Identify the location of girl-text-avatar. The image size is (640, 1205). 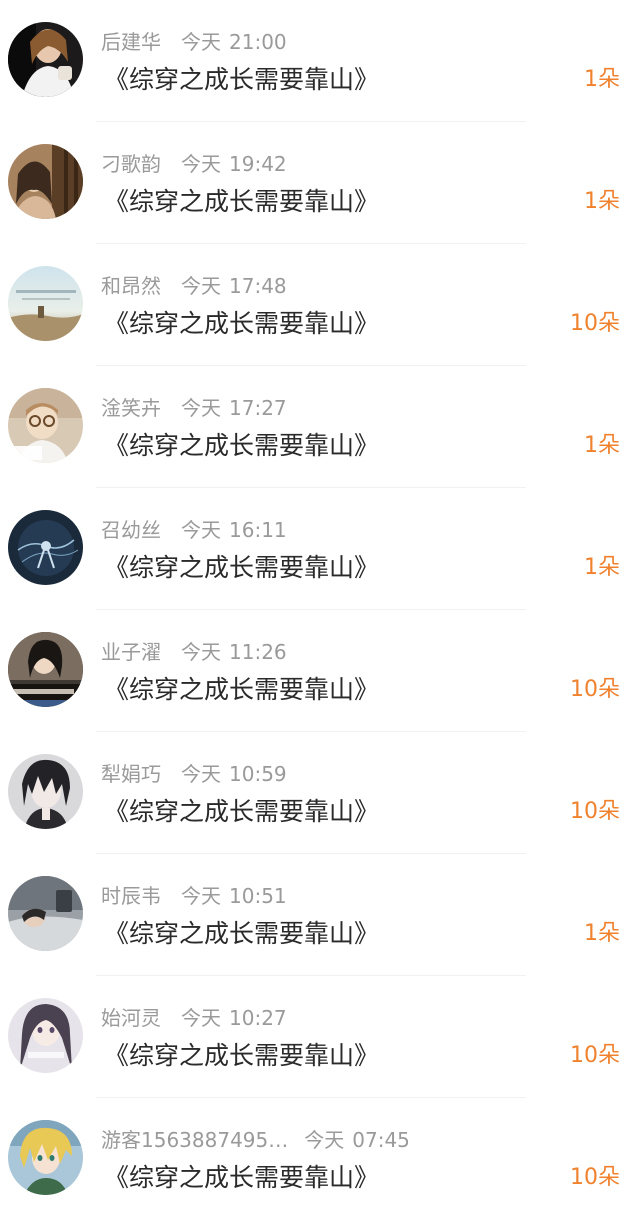
(45, 669).